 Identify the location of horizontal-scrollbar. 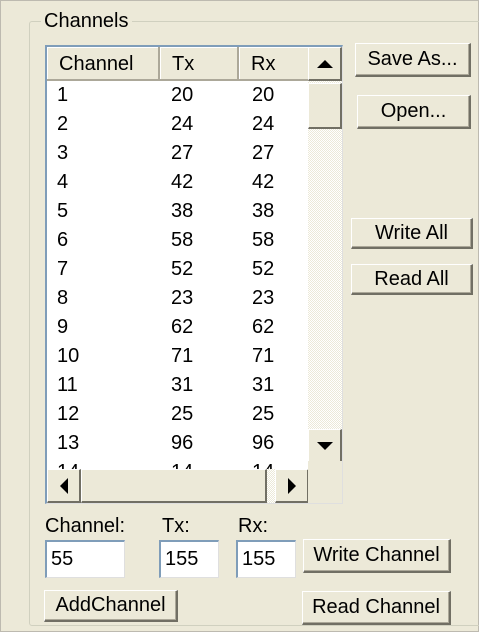
(178, 486).